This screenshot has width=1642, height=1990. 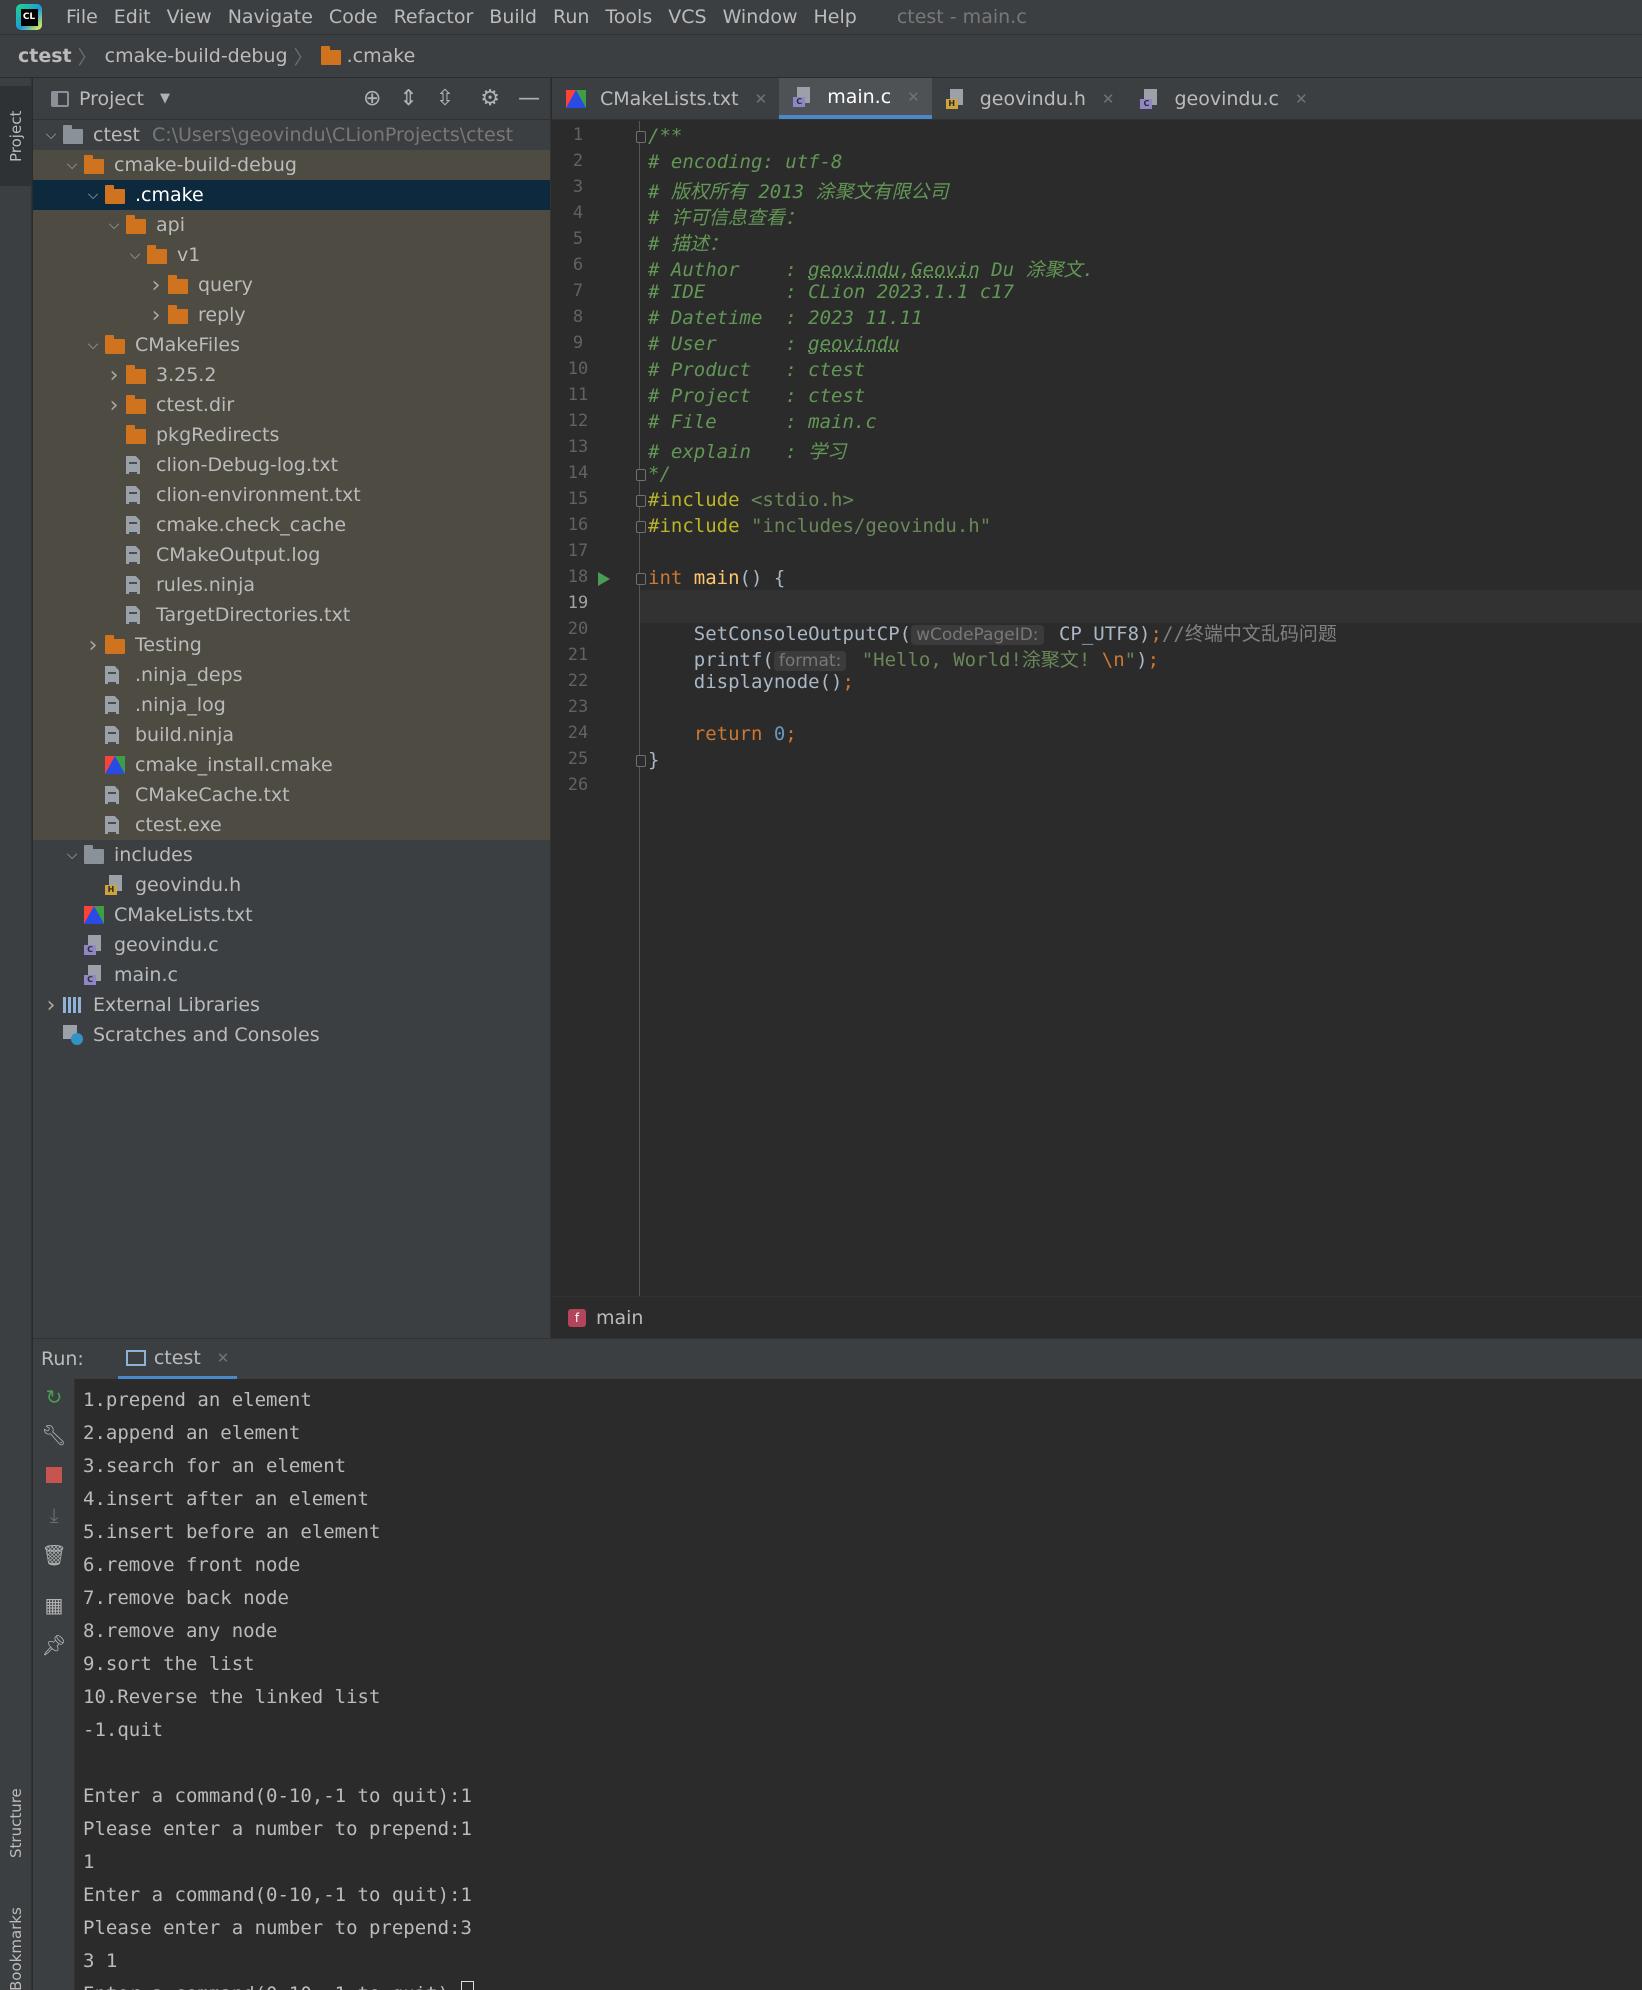 I want to click on menu-refactor: Refactor, so click(x=434, y=17).